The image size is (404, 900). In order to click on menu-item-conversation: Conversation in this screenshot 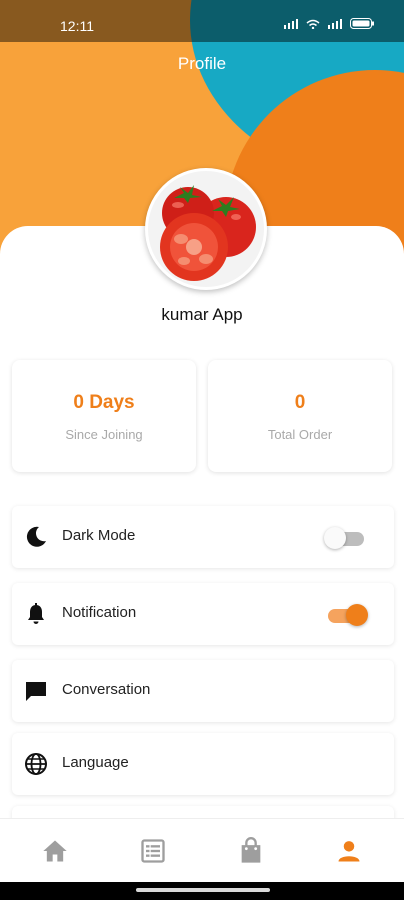, I will do `click(203, 691)`.